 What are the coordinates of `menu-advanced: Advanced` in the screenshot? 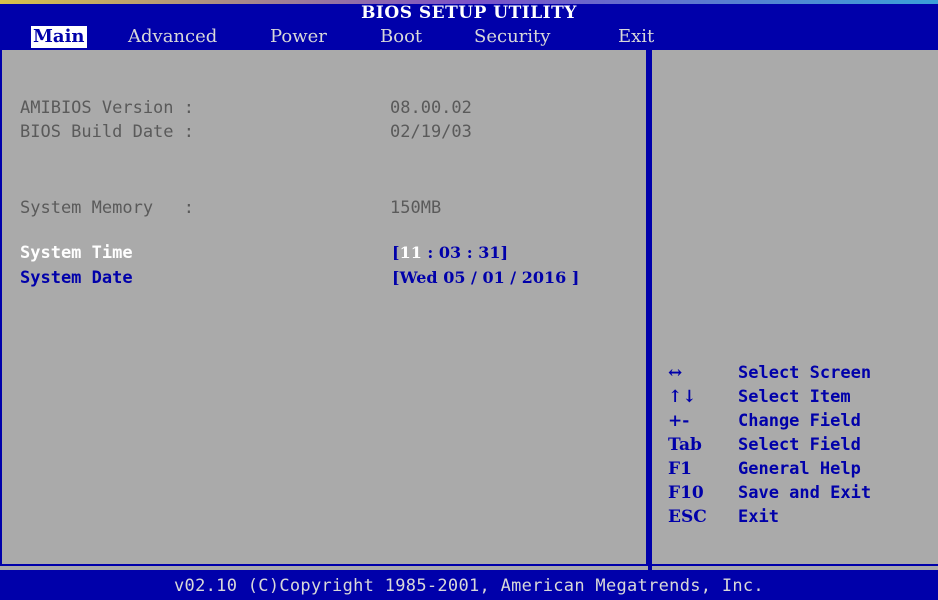 It's located at (172, 37).